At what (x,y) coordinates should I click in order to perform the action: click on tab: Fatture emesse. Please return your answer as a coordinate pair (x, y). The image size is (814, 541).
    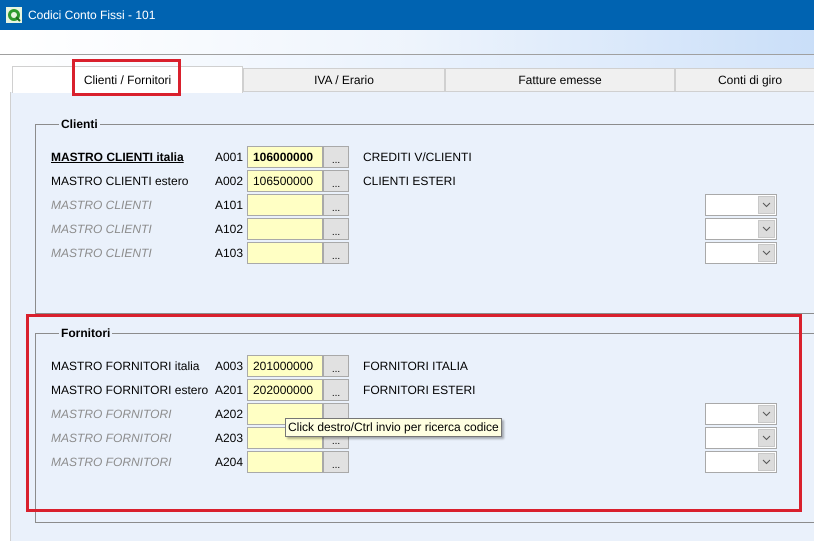
    Looking at the image, I should click on (560, 80).